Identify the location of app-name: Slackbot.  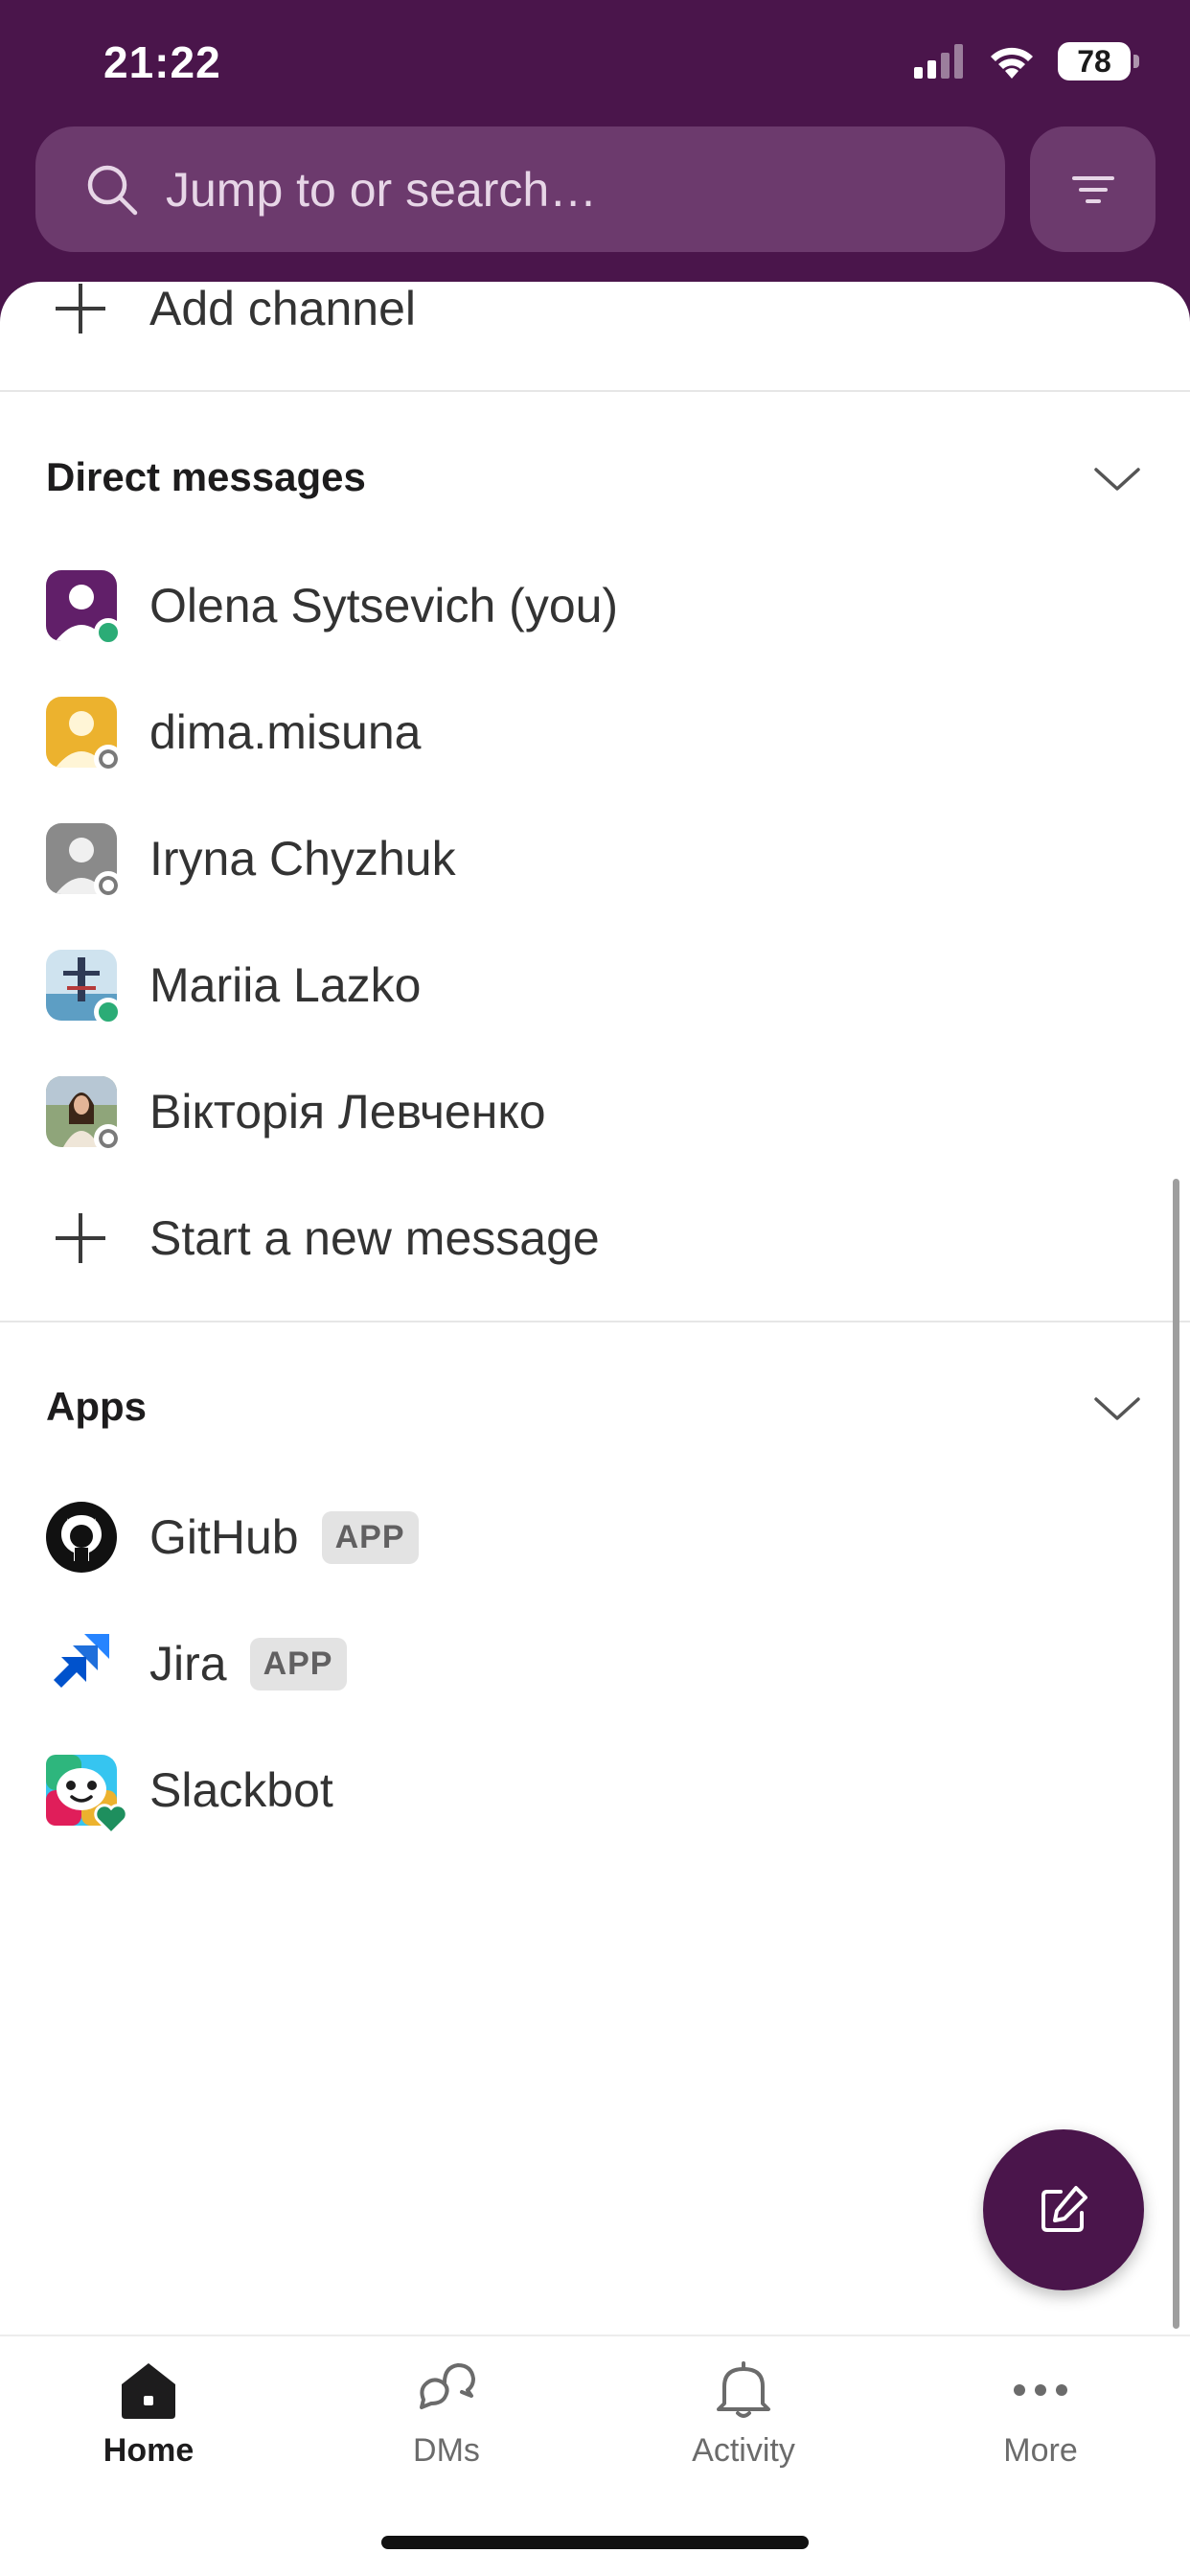
(241, 1790).